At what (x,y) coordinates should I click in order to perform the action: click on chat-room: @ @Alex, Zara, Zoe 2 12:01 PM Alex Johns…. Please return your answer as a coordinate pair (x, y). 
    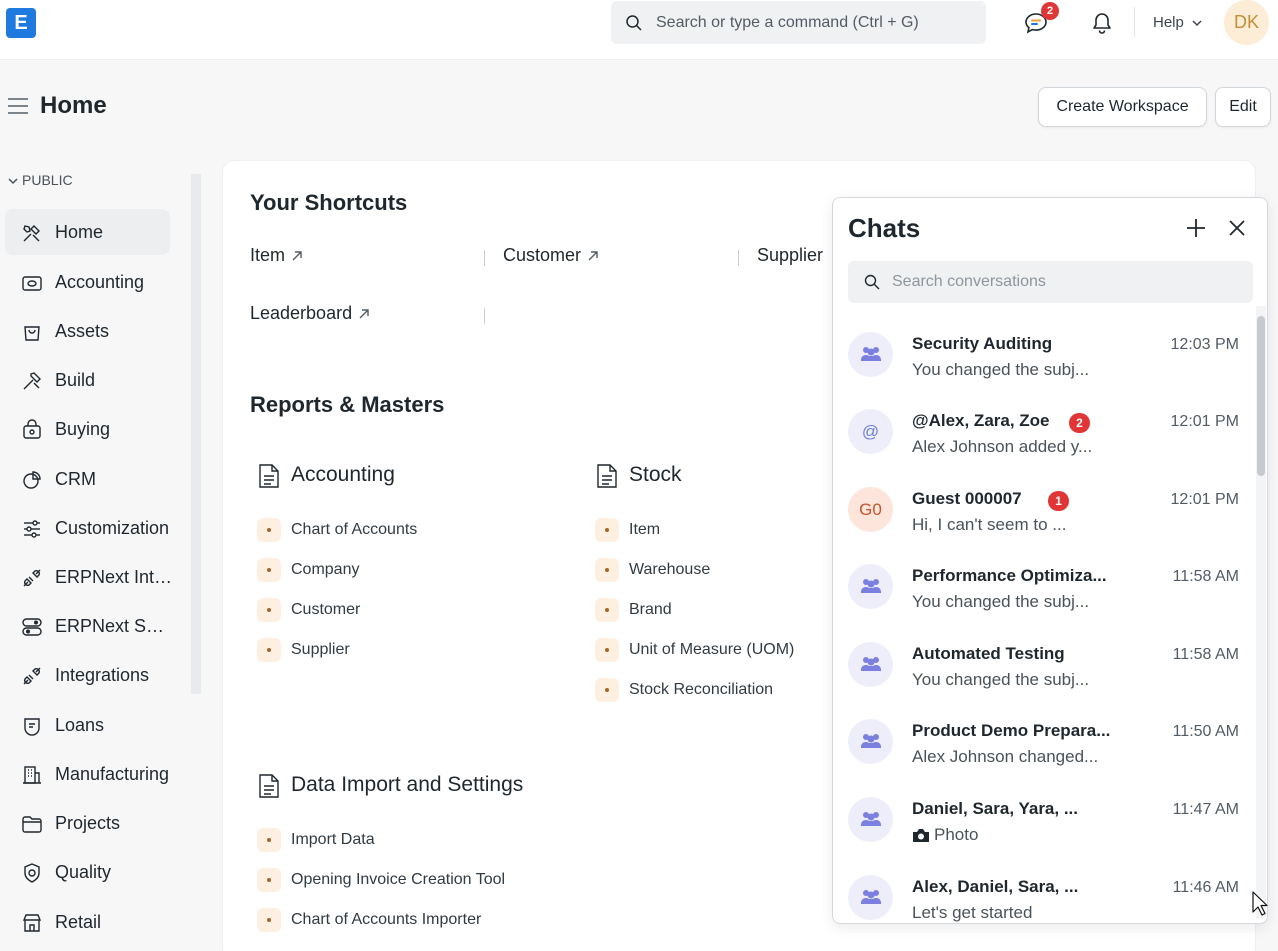
    Looking at the image, I should click on (1043, 448).